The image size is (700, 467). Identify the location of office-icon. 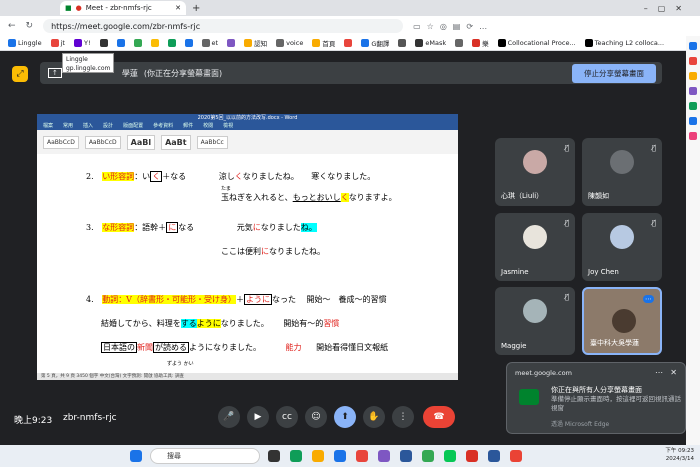
(693, 106).